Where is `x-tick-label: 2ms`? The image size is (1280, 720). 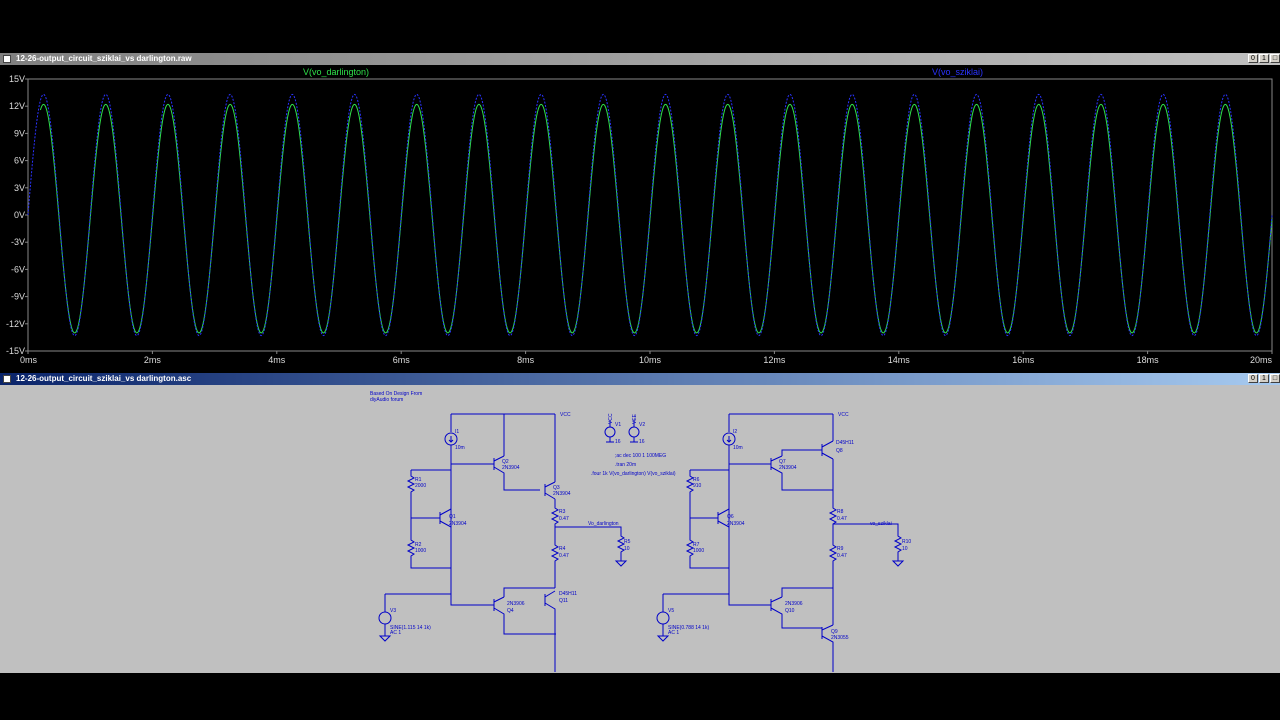
x-tick-label: 2ms is located at coordinates (153, 360).